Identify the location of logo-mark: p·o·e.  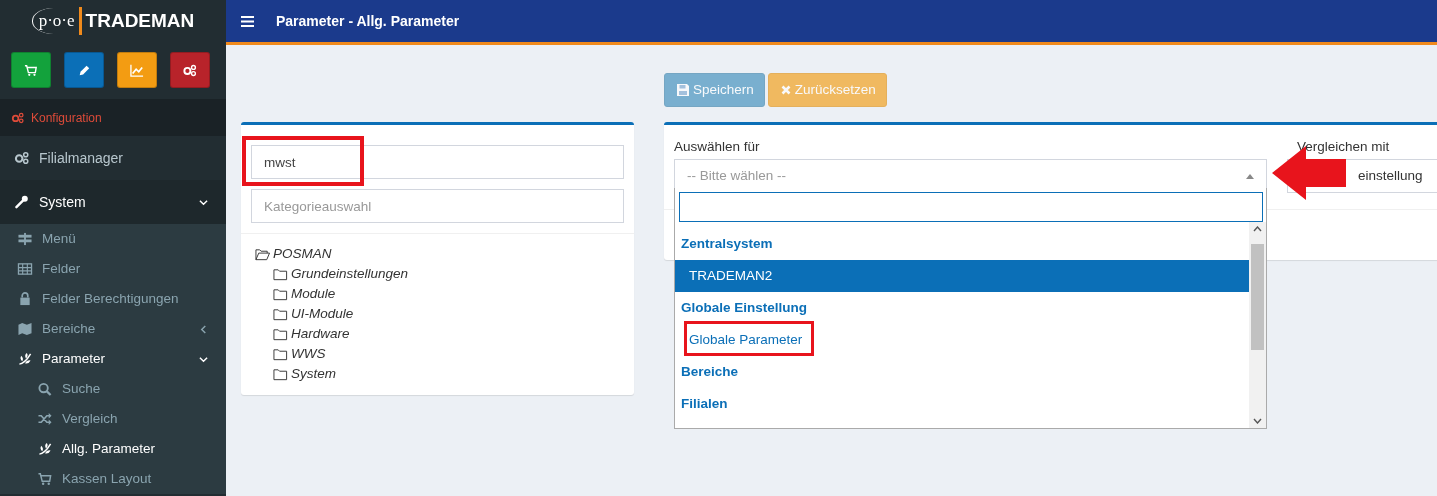
(53, 21).